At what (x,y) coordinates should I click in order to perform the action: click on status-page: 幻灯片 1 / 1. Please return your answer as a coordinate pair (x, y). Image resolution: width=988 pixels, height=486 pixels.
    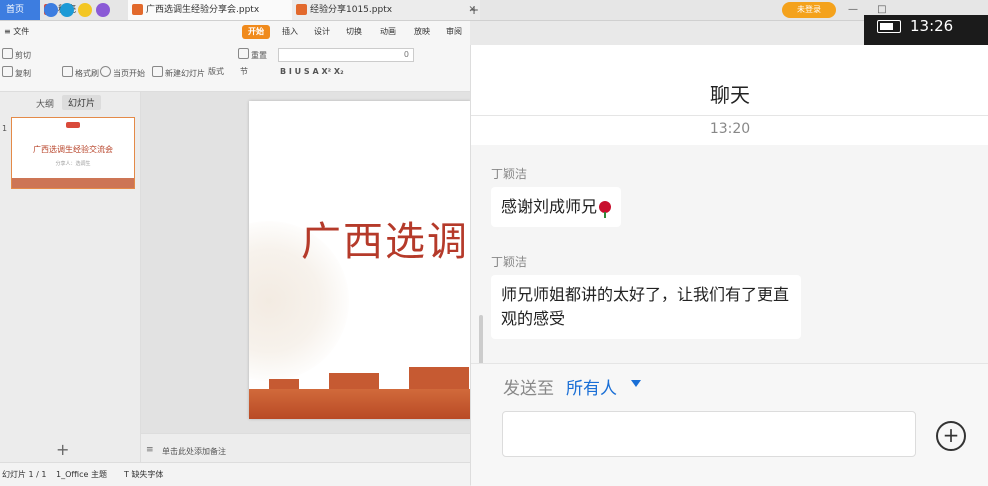
    Looking at the image, I should click on (24, 474).